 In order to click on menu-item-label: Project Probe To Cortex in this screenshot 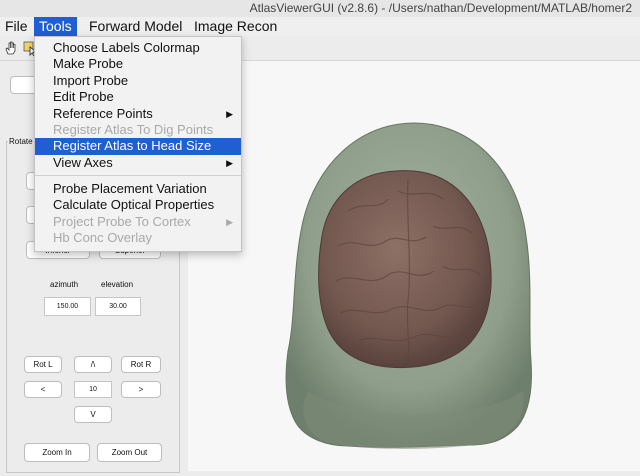, I will do `click(122, 221)`.